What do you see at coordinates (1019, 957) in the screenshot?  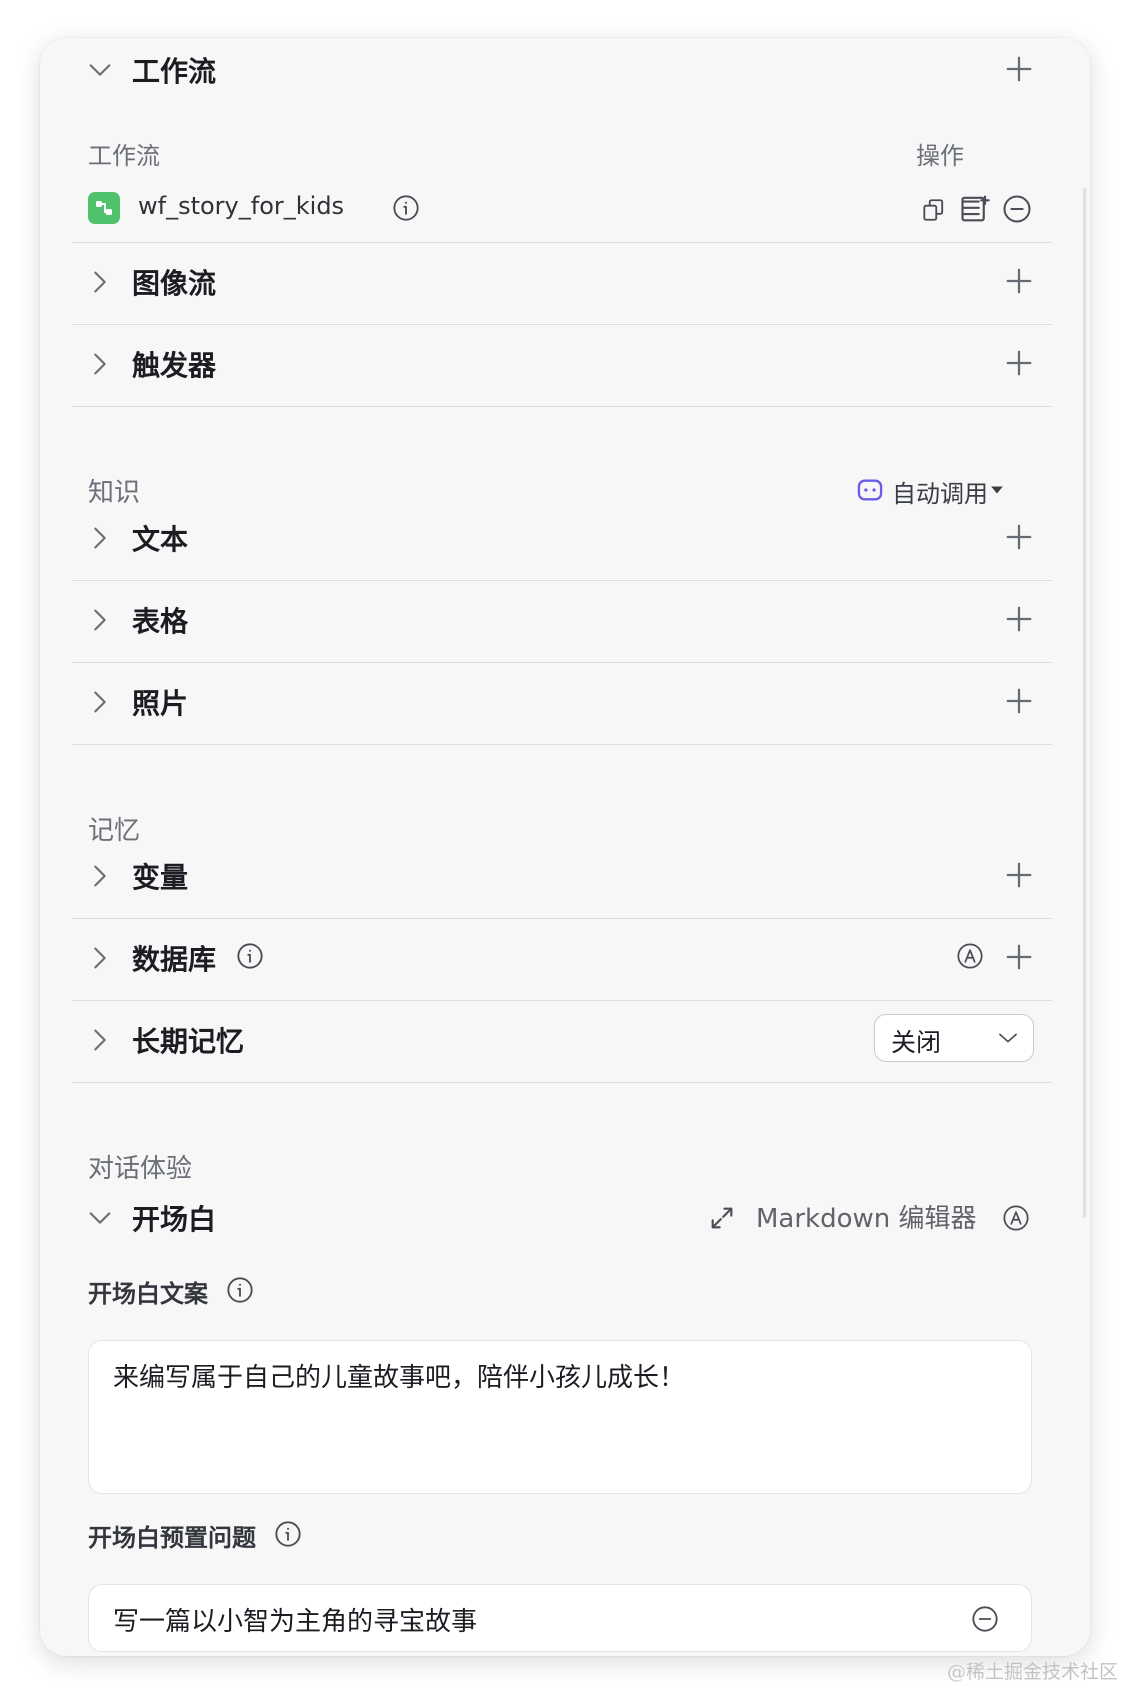 I see `add-database-plus-icon` at bounding box center [1019, 957].